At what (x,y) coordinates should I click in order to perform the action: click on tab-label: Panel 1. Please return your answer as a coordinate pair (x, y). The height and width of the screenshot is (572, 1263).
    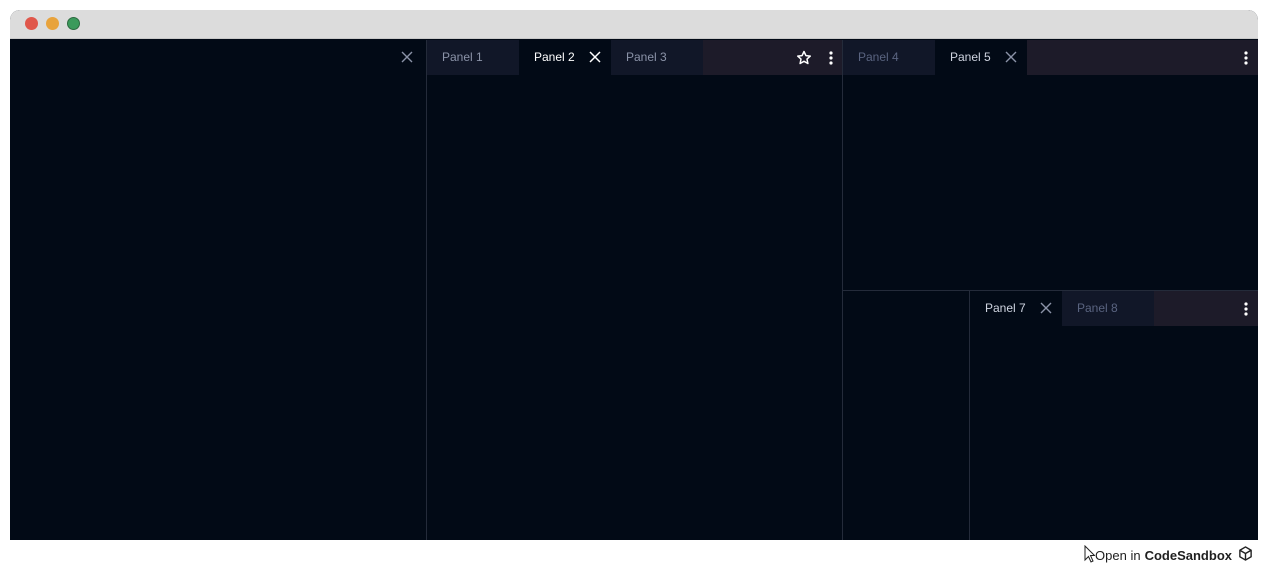
    Looking at the image, I should click on (462, 57).